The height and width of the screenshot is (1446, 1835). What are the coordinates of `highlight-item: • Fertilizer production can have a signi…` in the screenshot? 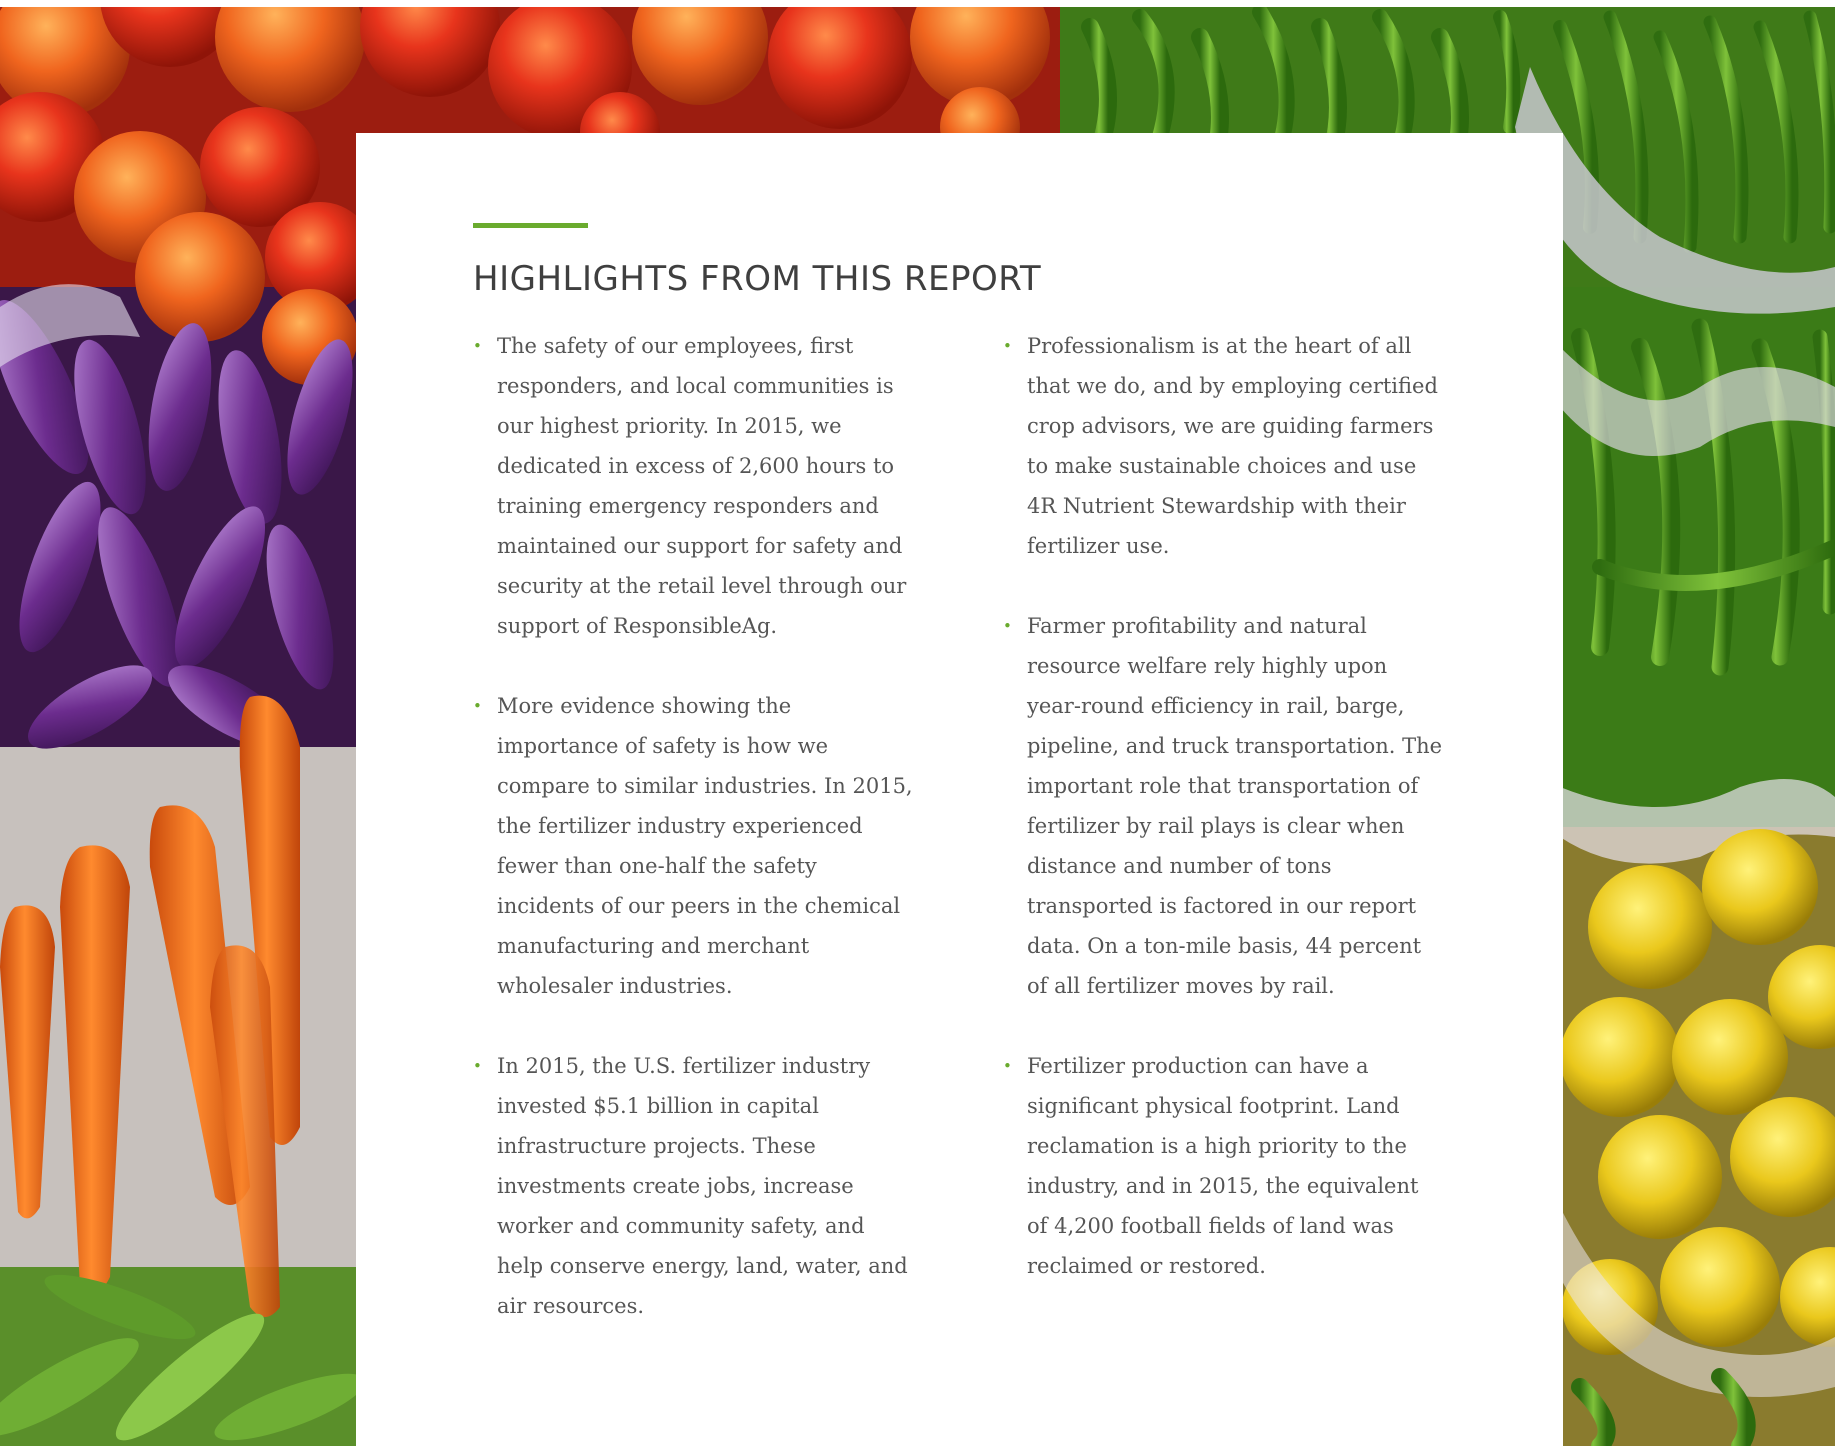 It's located at (1223, 1166).